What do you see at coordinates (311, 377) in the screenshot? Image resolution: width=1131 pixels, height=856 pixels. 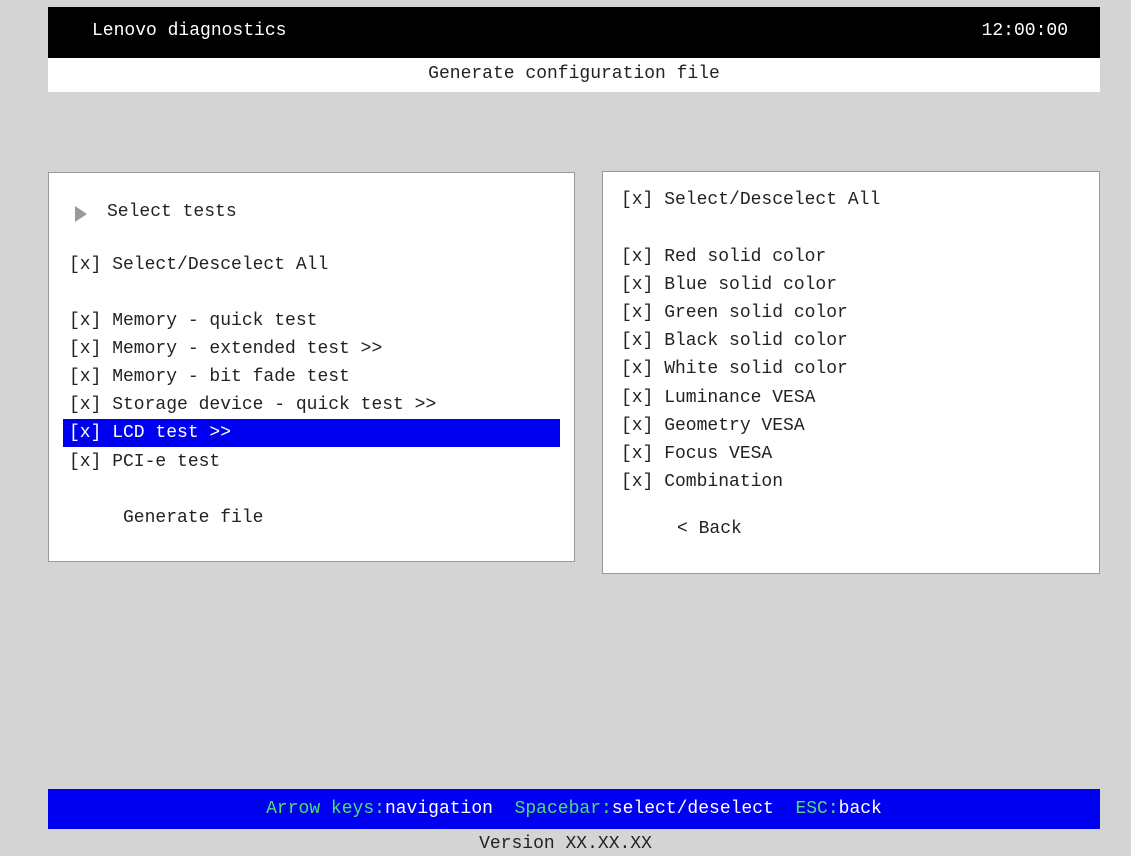 I see `test-memory-bit-fade: [x] Memory - bit fade test` at bounding box center [311, 377].